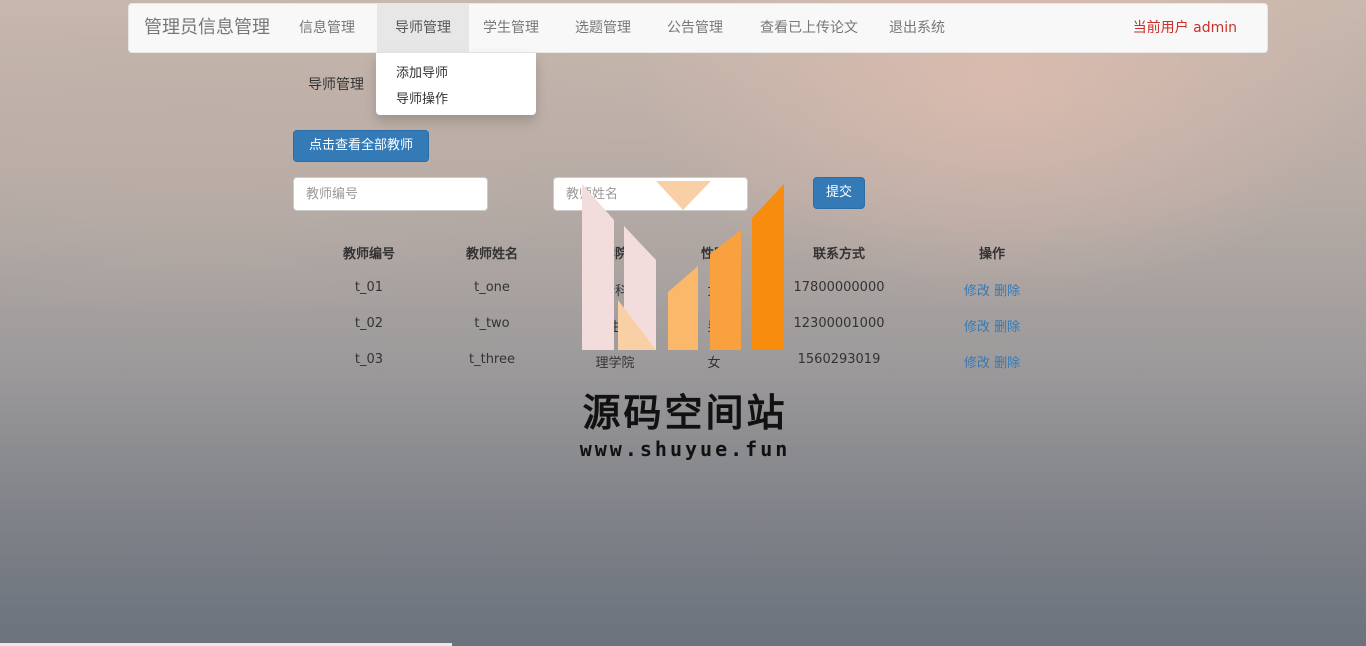 This screenshot has height=646, width=1366. Describe the element at coordinates (685, 413) in the screenshot. I see `watermark-title: 源码空间站` at that location.